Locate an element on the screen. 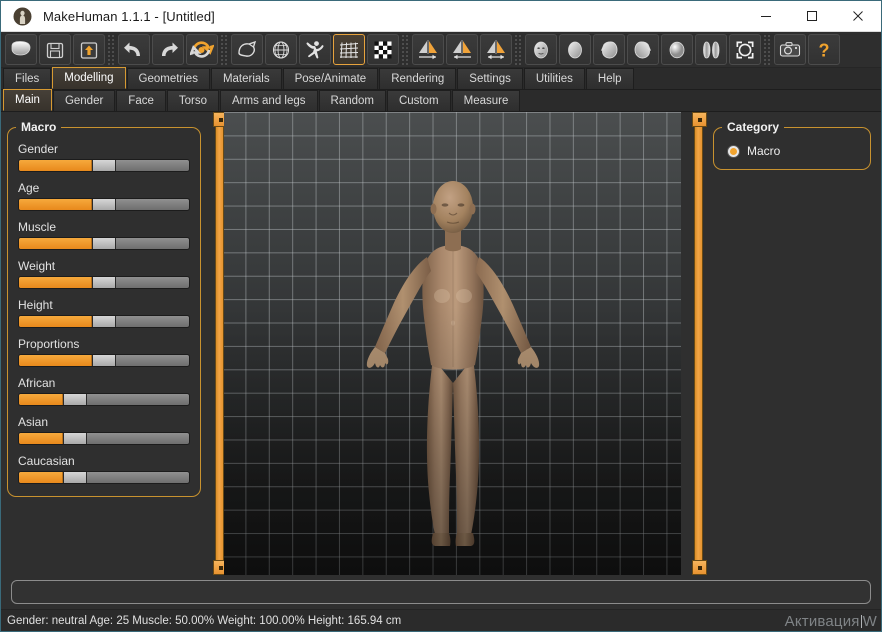 This screenshot has height=632, width=882. right-category-panel: Category Macro is located at coordinates (793, 343).